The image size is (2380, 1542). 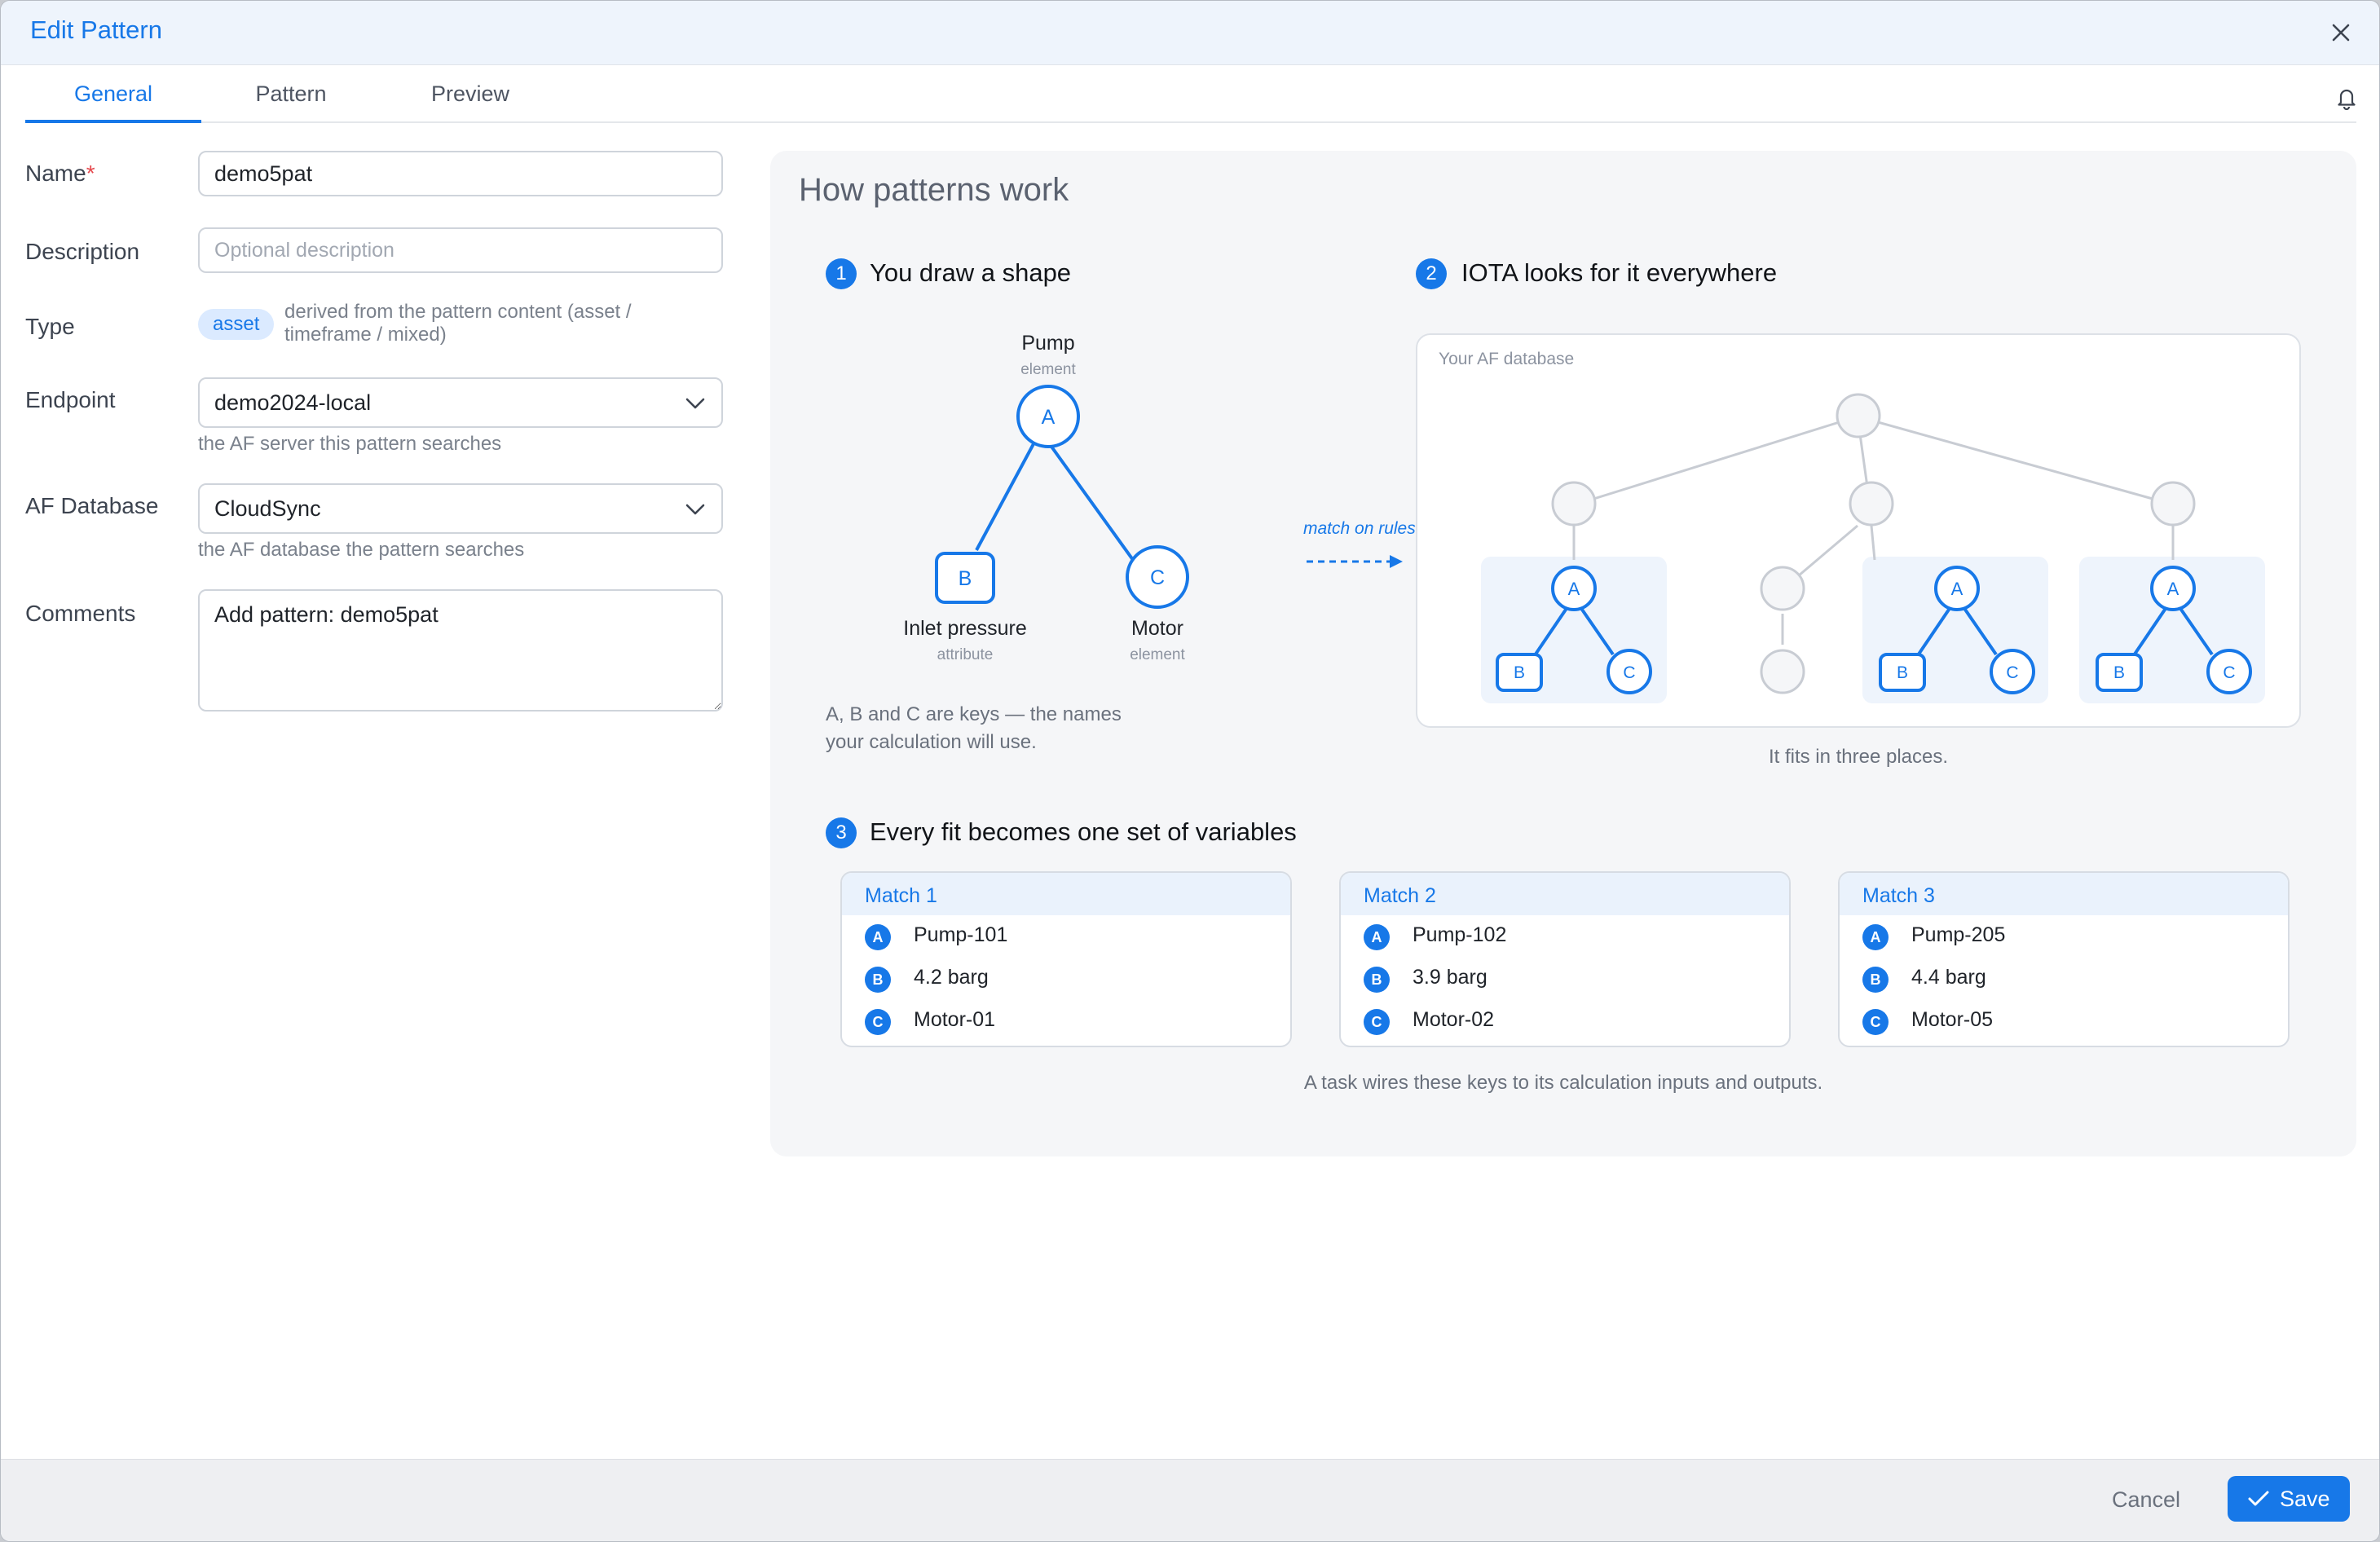 I want to click on node-a-sub: element, so click(x=1048, y=369).